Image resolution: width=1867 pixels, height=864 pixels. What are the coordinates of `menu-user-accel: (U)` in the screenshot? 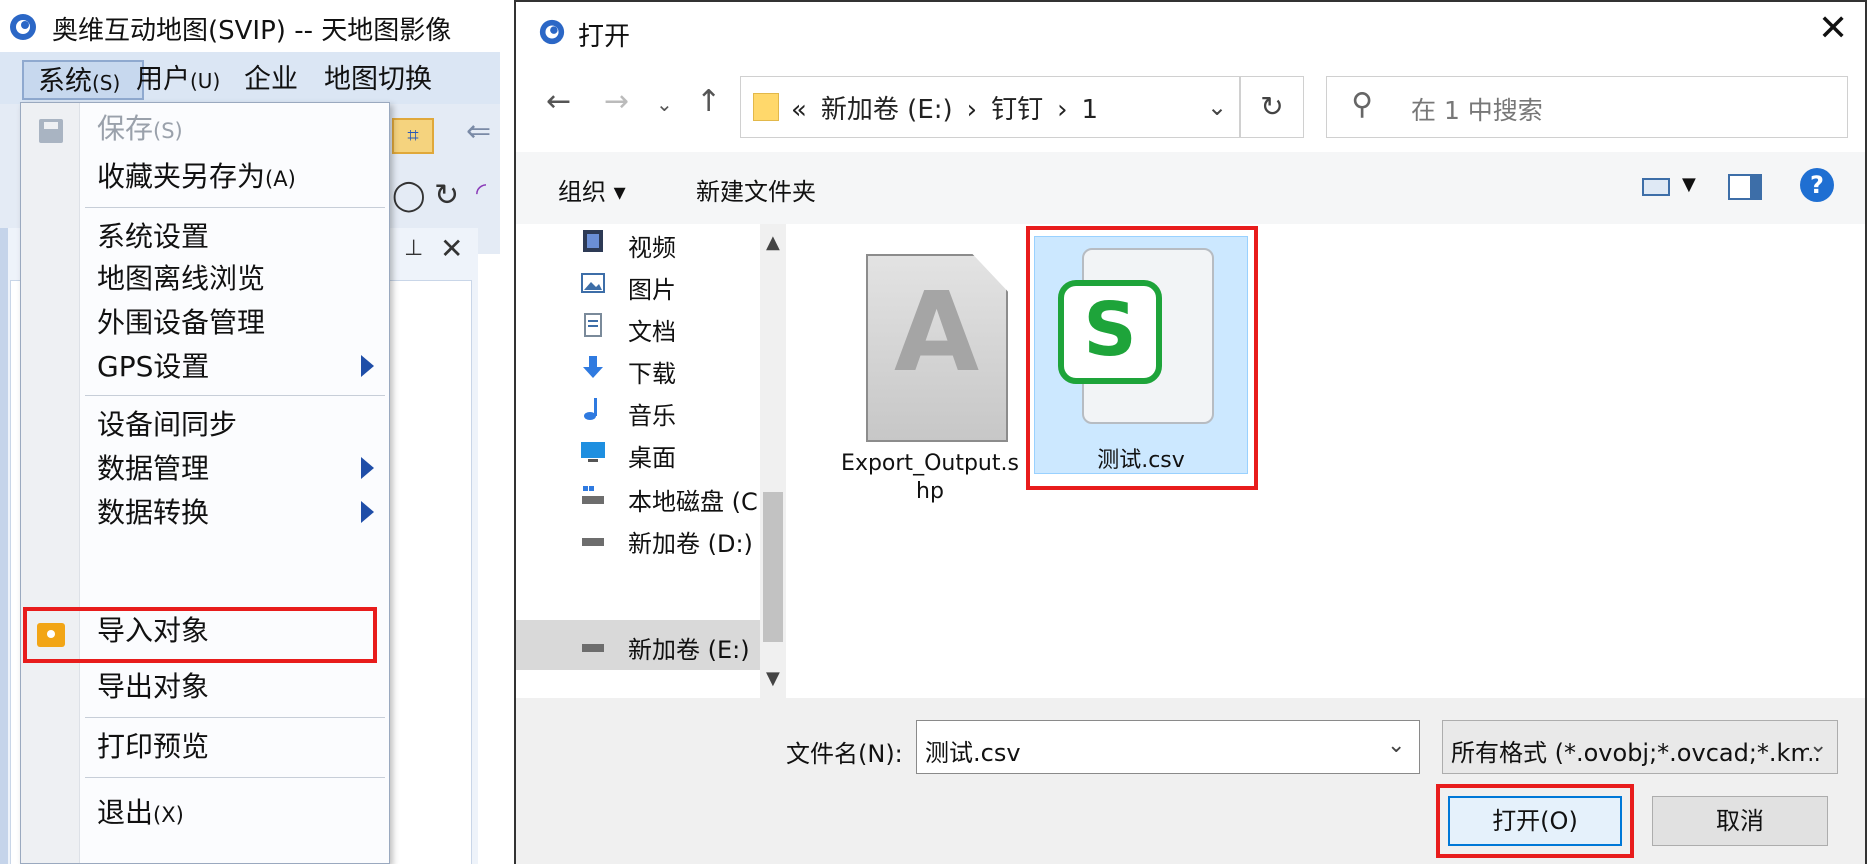 It's located at (205, 81).